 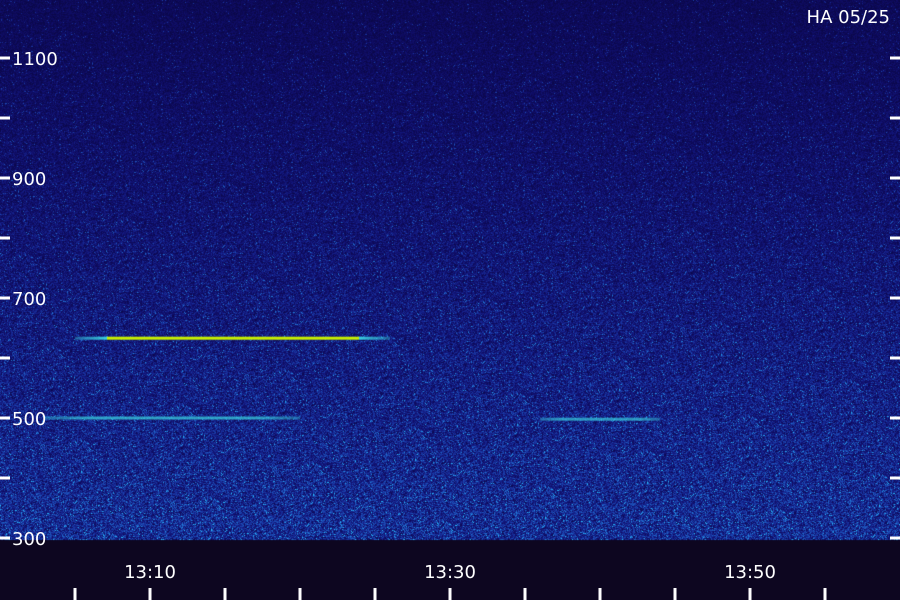 What do you see at coordinates (29, 539) in the screenshot?
I see `y-tick-label: 300` at bounding box center [29, 539].